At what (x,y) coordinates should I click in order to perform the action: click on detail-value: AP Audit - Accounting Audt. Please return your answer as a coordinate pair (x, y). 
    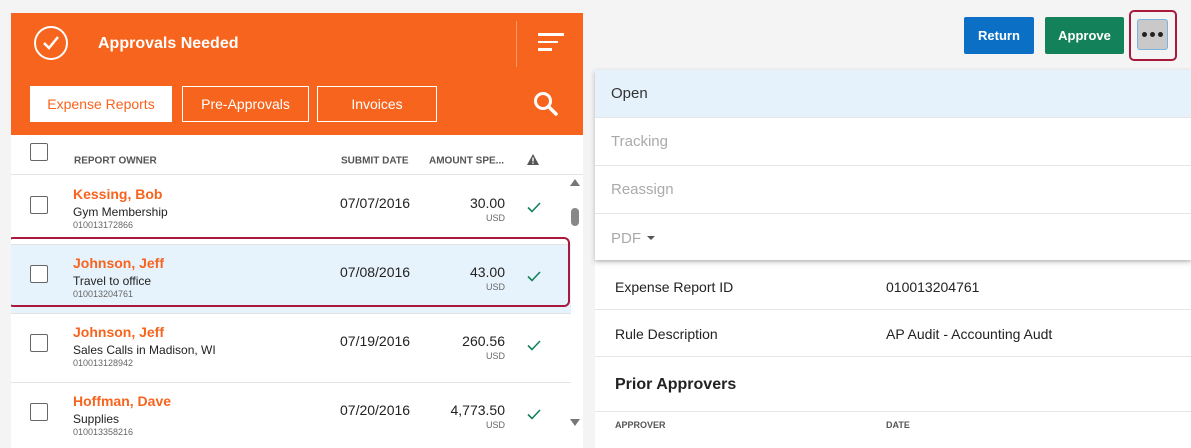
    Looking at the image, I should click on (969, 334).